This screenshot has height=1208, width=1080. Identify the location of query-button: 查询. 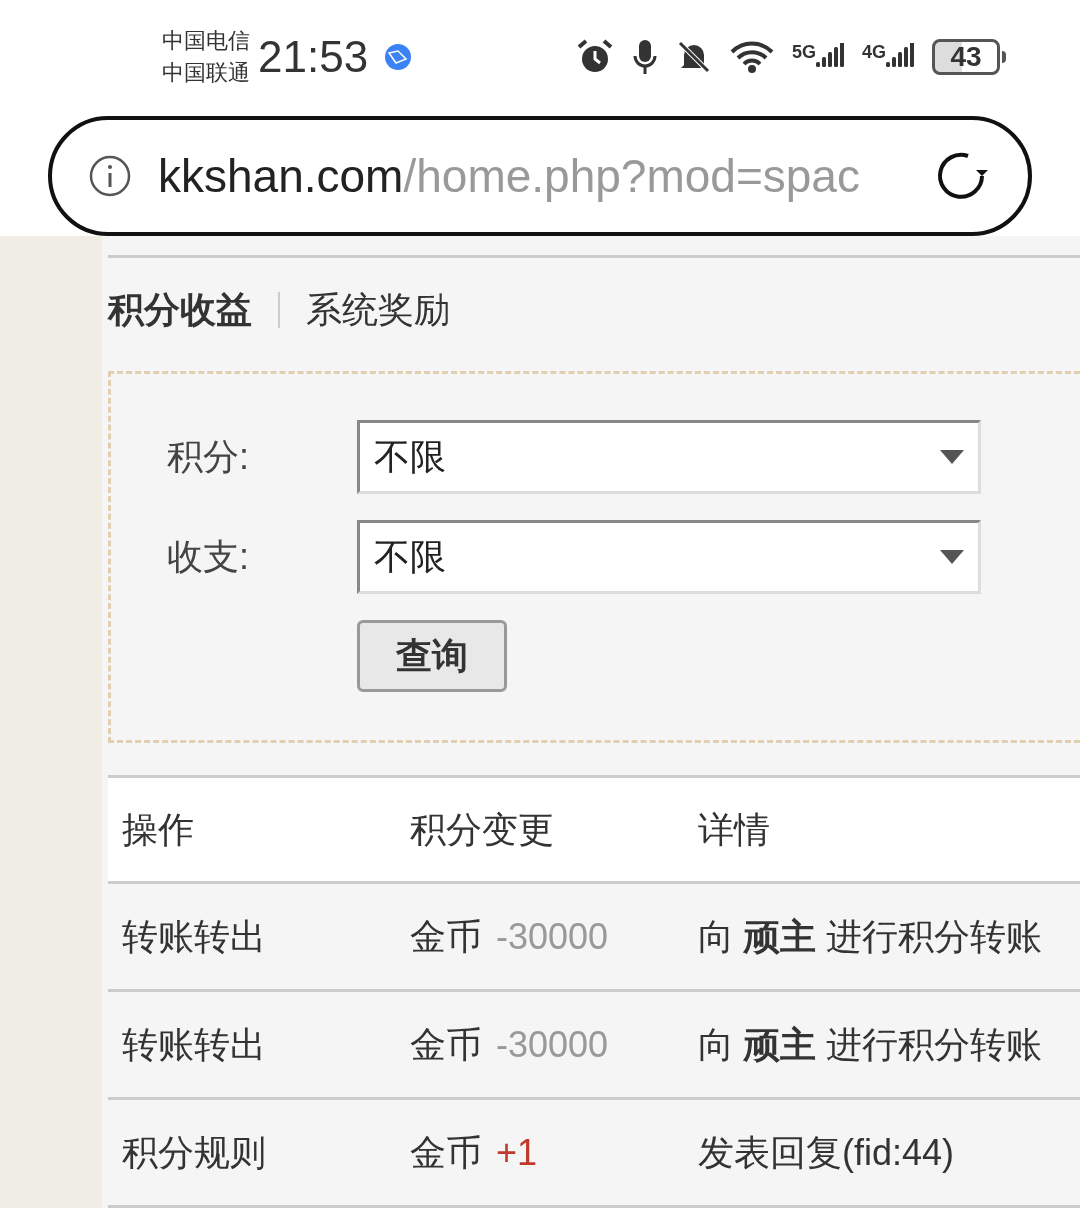
(432, 656).